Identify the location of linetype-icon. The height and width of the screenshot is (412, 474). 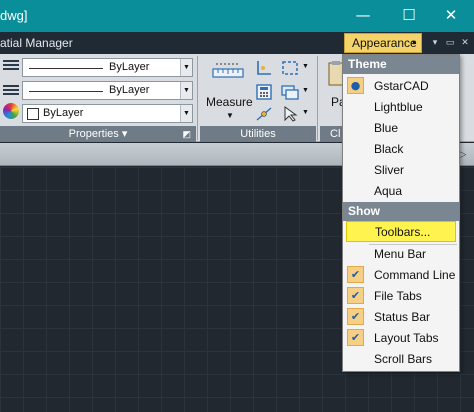
(11, 65).